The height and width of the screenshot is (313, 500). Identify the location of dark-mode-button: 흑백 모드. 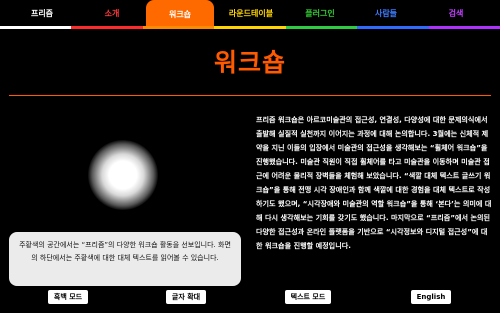
(68, 297).